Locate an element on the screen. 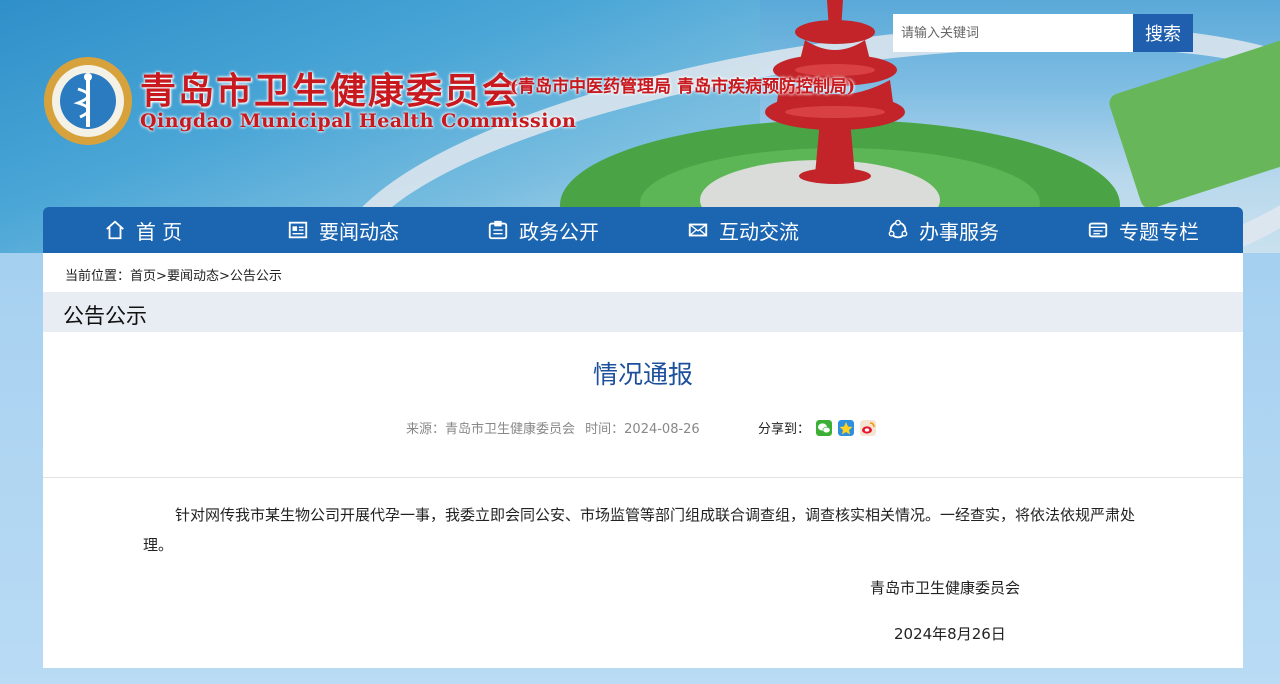 This screenshot has height=684, width=1280. wechat-icon is located at coordinates (824, 427).